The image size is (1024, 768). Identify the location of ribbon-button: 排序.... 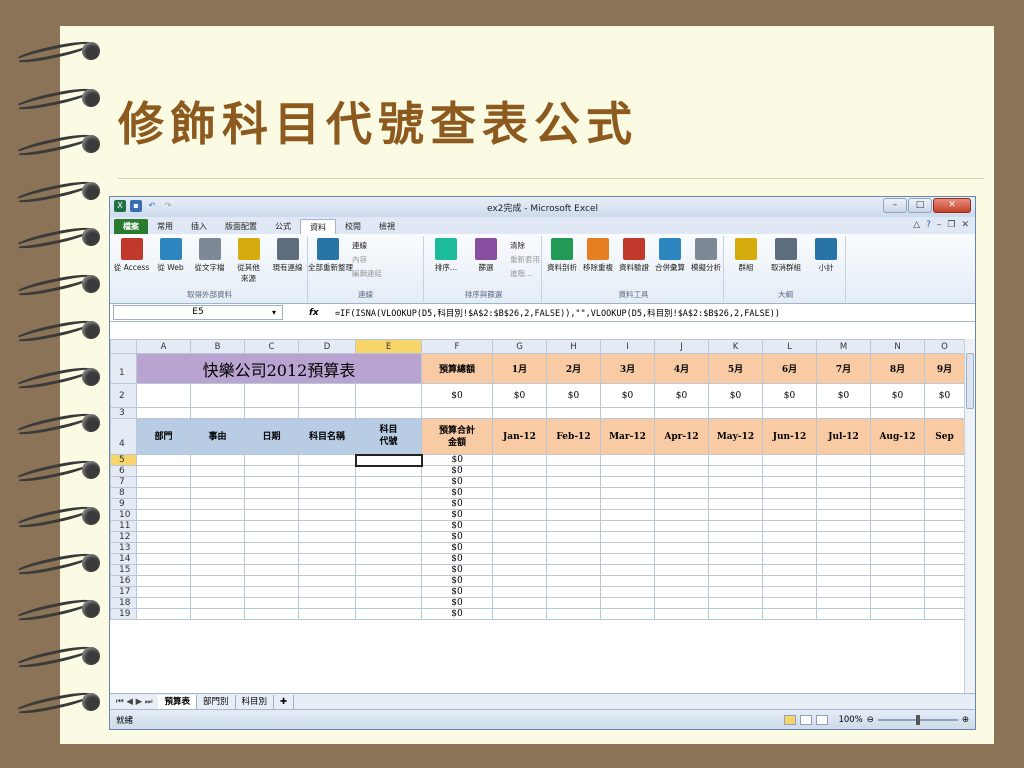
(446, 255).